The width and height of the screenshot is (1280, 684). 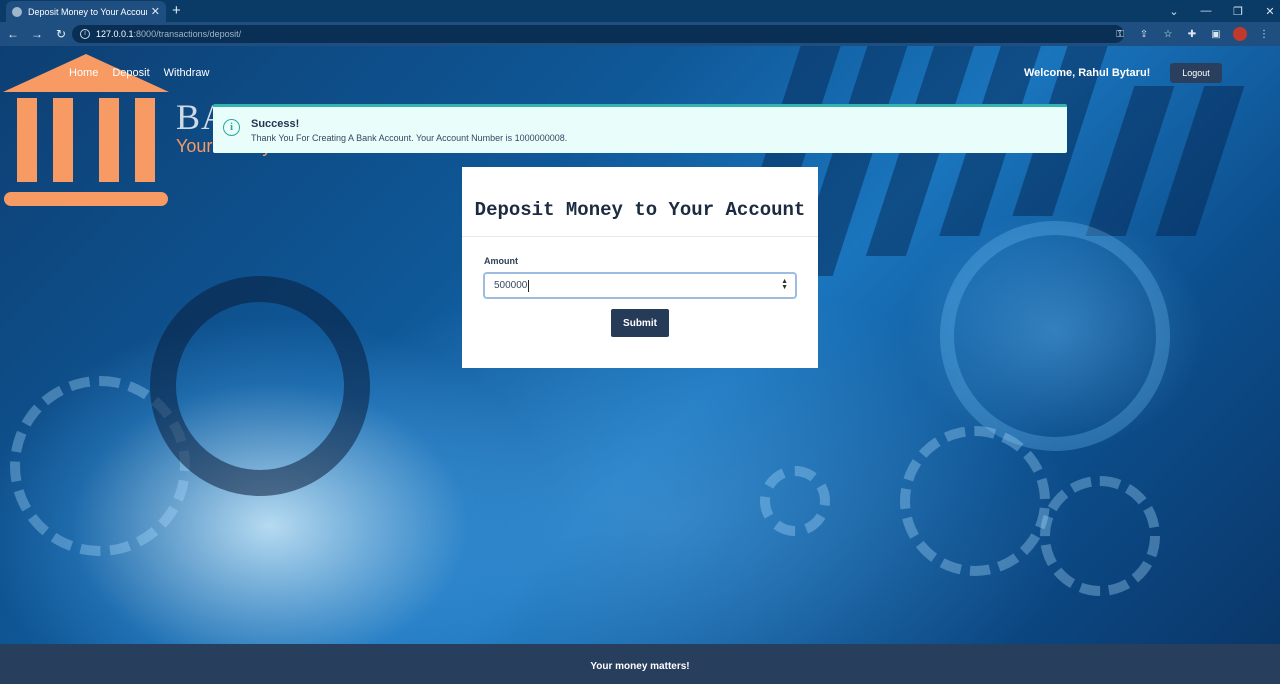 What do you see at coordinates (1087, 73) in the screenshot?
I see `welcome-message: Welcome, Rahul Bytaru!` at bounding box center [1087, 73].